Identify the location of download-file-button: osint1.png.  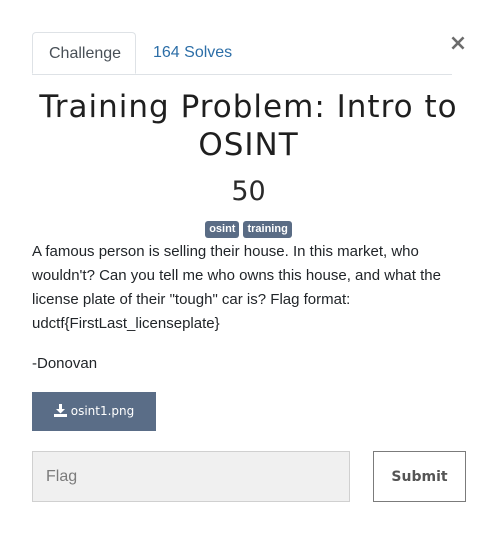
(94, 411).